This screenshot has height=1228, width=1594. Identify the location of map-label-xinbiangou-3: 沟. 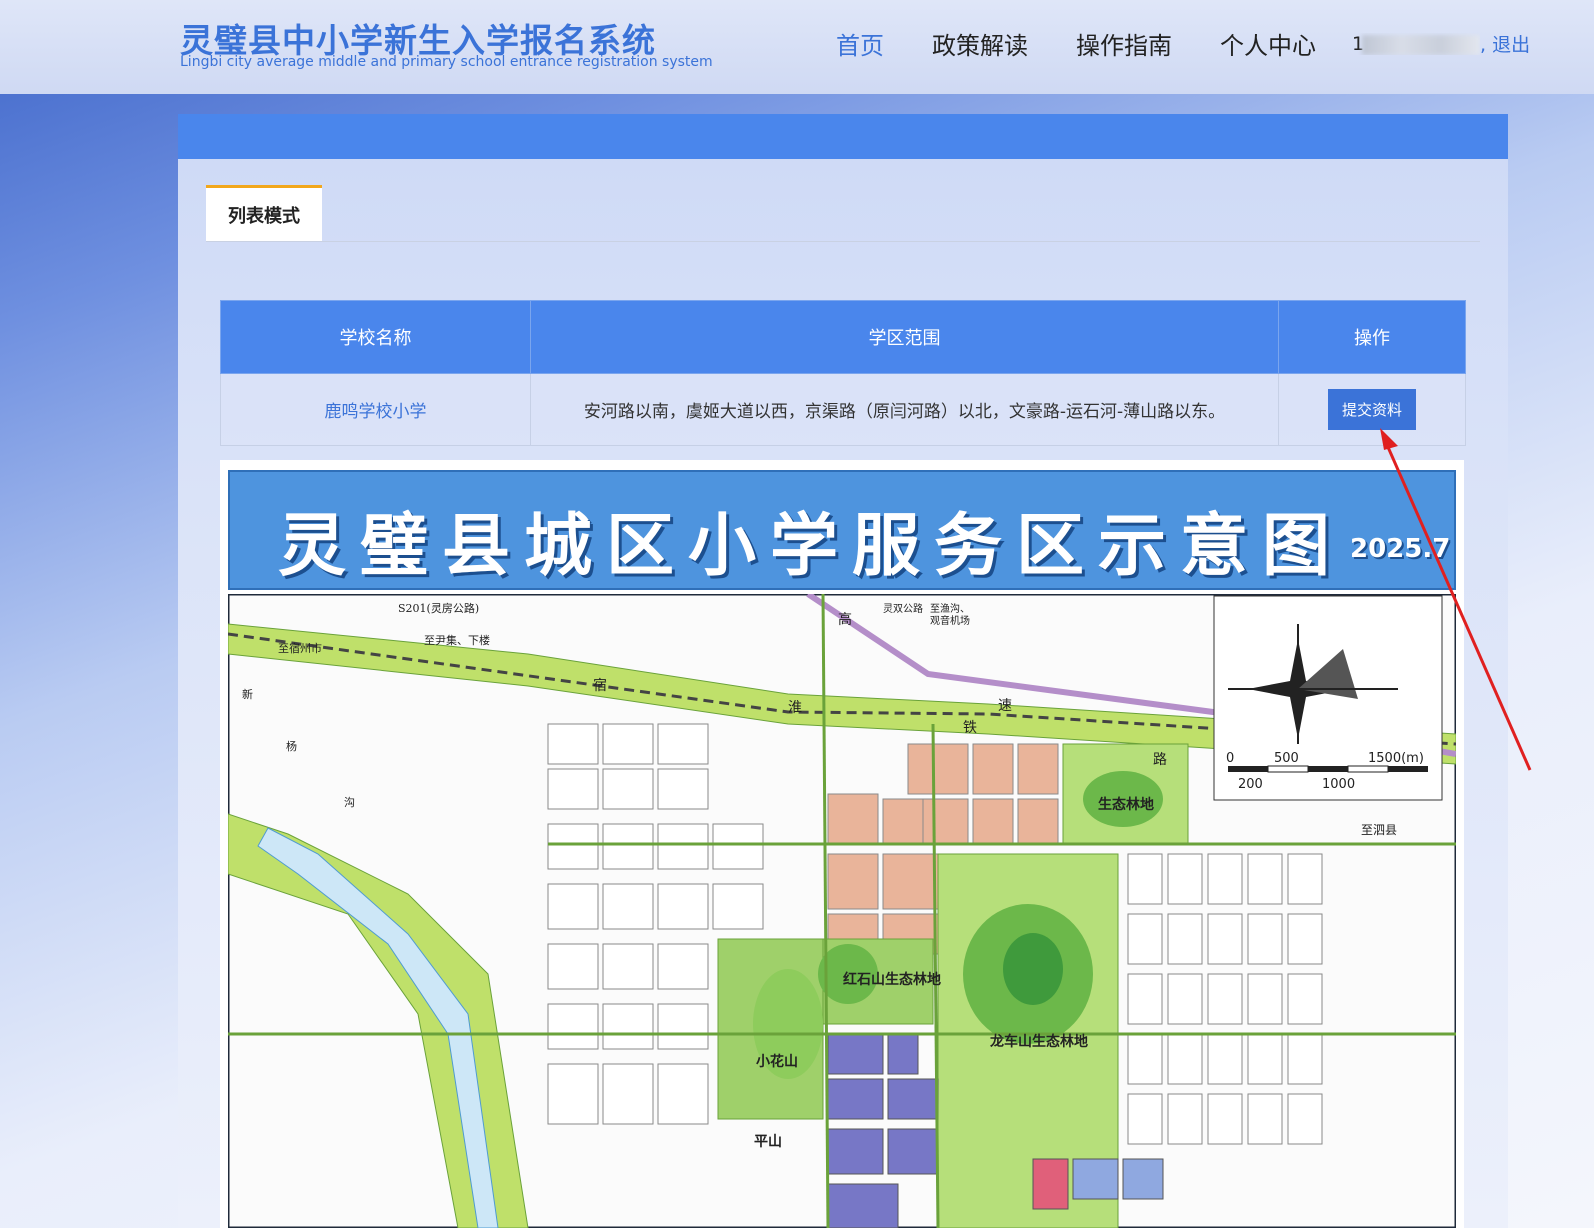
(349, 802).